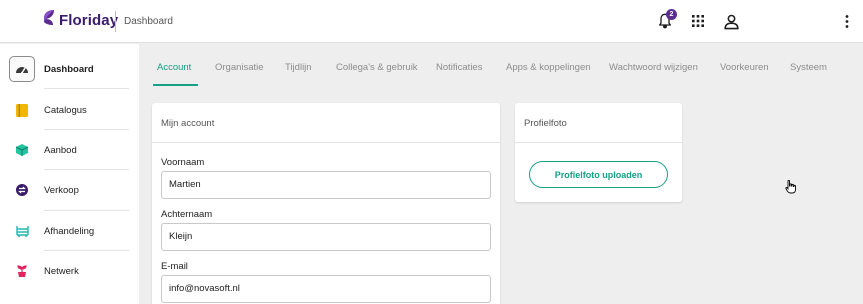 This screenshot has height=304, width=863. Describe the element at coordinates (377, 67) in the screenshot. I see `tab-collegas-gebruik: Collega's & gebruik` at that location.